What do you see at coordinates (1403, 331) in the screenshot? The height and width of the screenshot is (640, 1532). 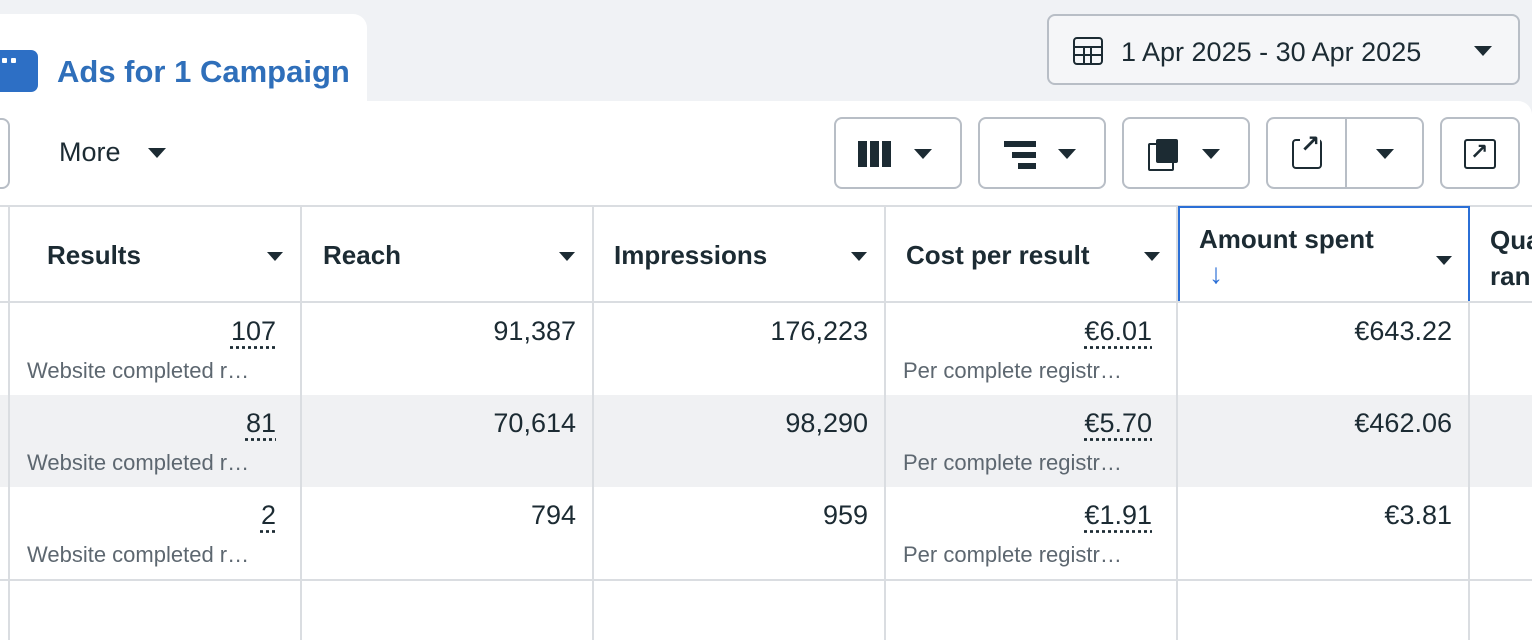 I see `amount-spent-value: €643.22` at bounding box center [1403, 331].